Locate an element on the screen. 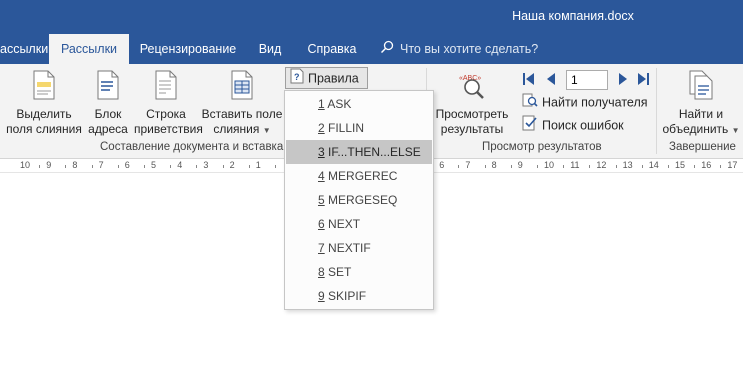 Image resolution: width=743 pixels, height=383 pixels. find-recipient-button: Найти получателя is located at coordinates (585, 102).